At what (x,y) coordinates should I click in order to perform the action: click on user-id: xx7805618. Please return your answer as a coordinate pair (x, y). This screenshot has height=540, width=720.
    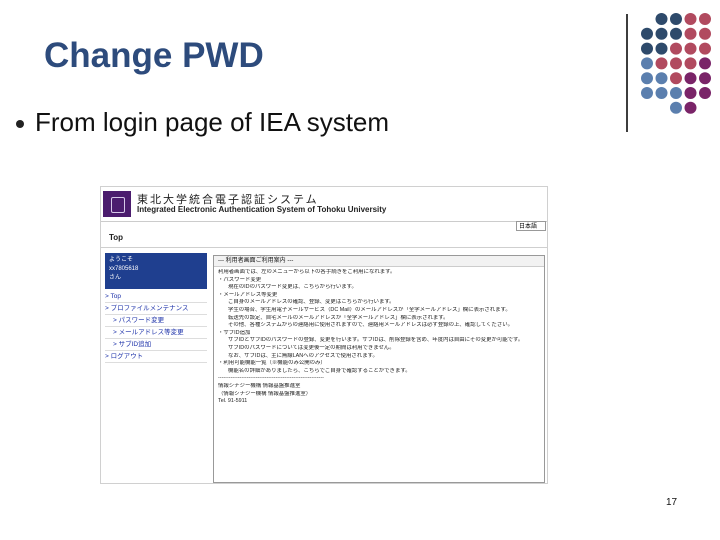
    Looking at the image, I should click on (124, 269).